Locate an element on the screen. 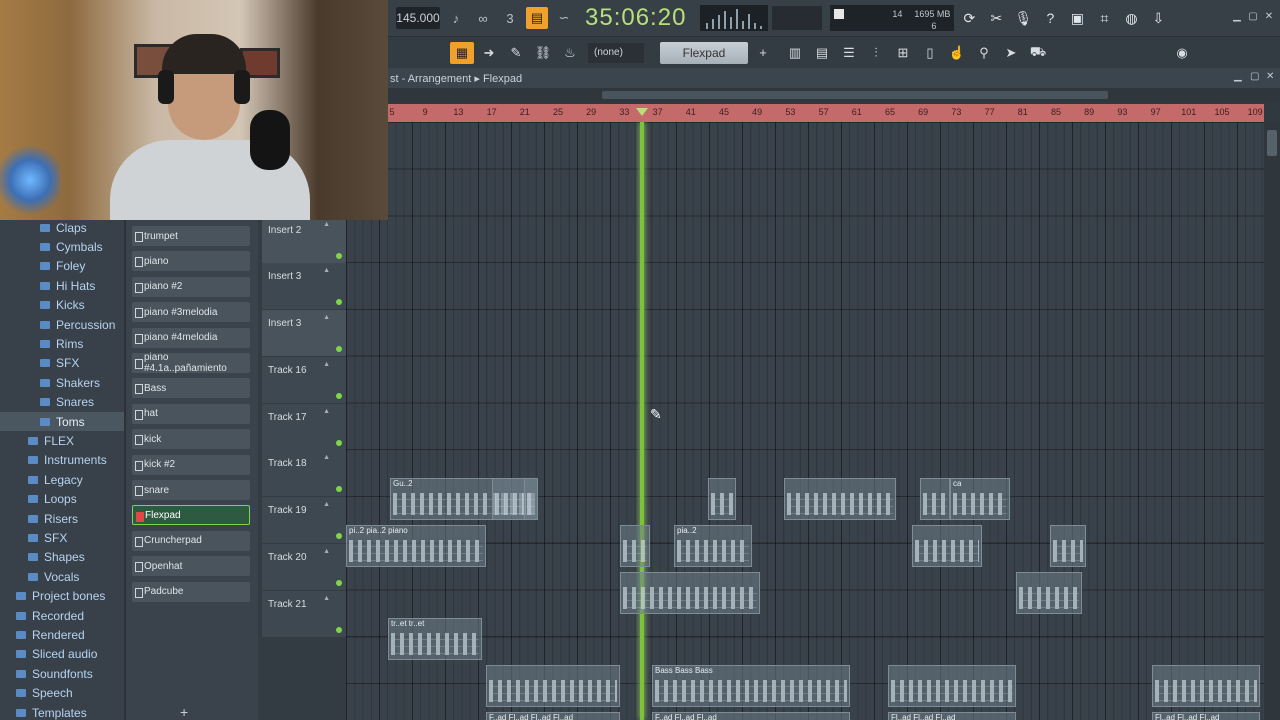 This screenshot has height=720, width=1280. microphone-icon: 🎙 is located at coordinates (1023, 18).